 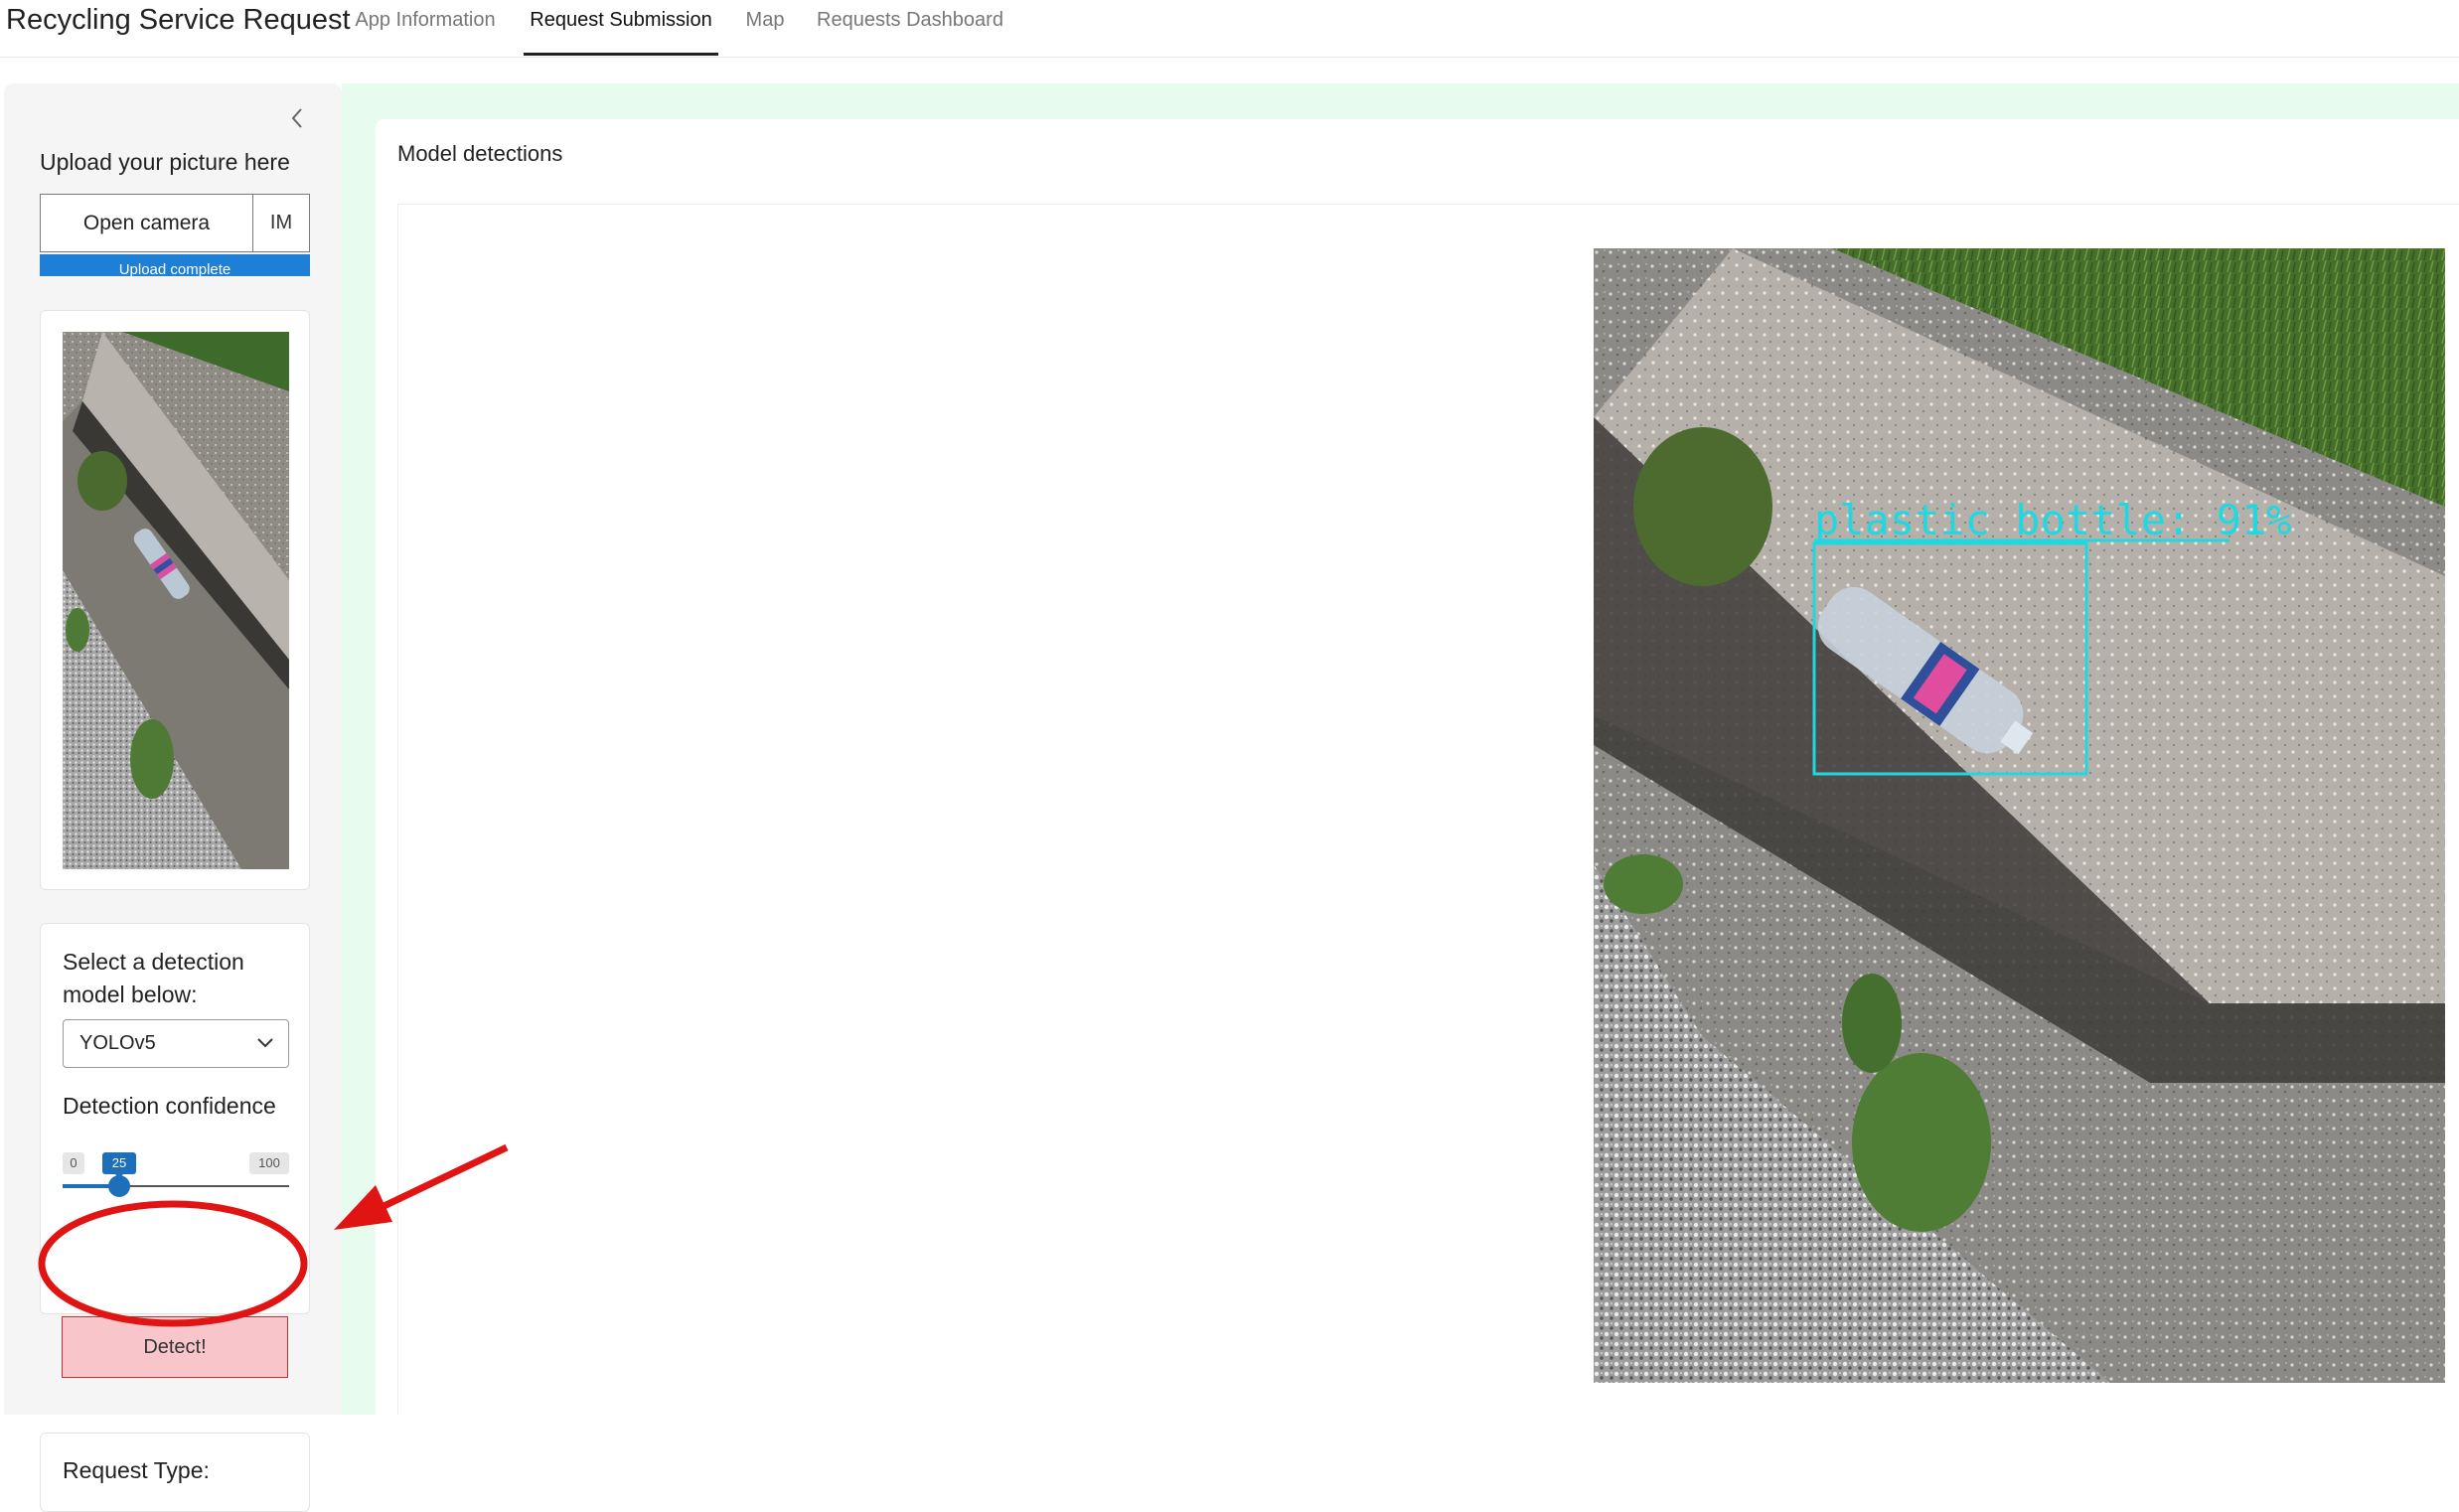 I want to click on open-camera-button: Open camera, so click(x=147, y=223).